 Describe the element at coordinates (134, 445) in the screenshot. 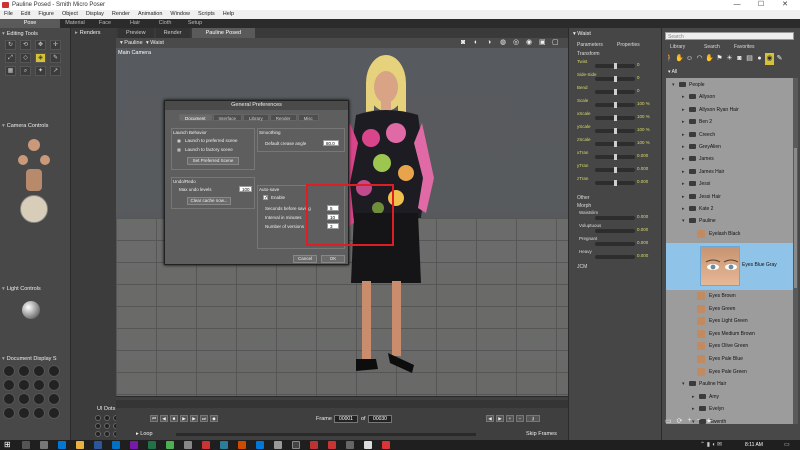

I see `onenote-icon` at that location.